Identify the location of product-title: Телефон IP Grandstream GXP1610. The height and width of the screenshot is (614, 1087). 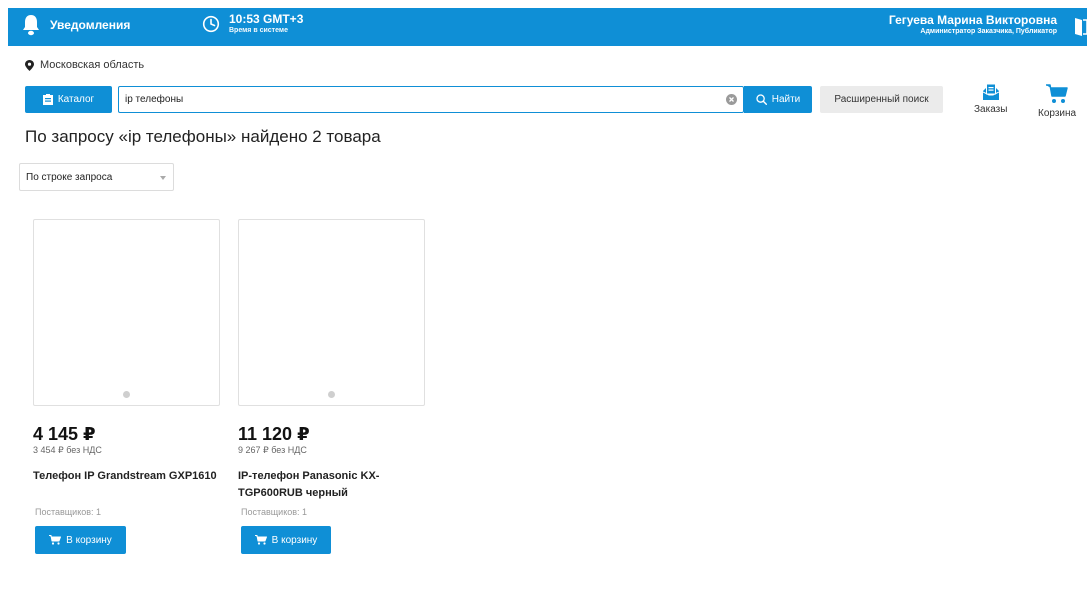
(128, 476).